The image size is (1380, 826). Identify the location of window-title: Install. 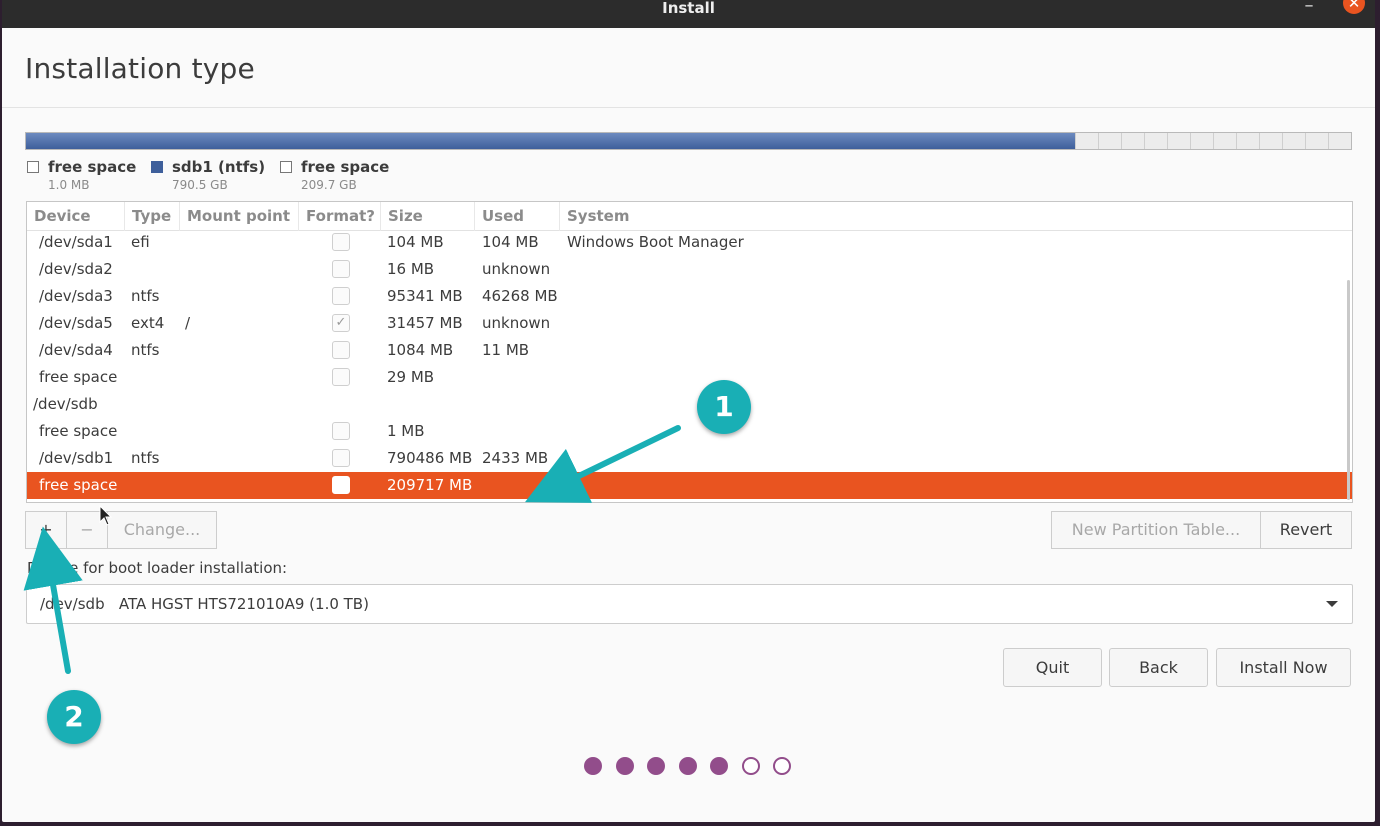
(688, 8).